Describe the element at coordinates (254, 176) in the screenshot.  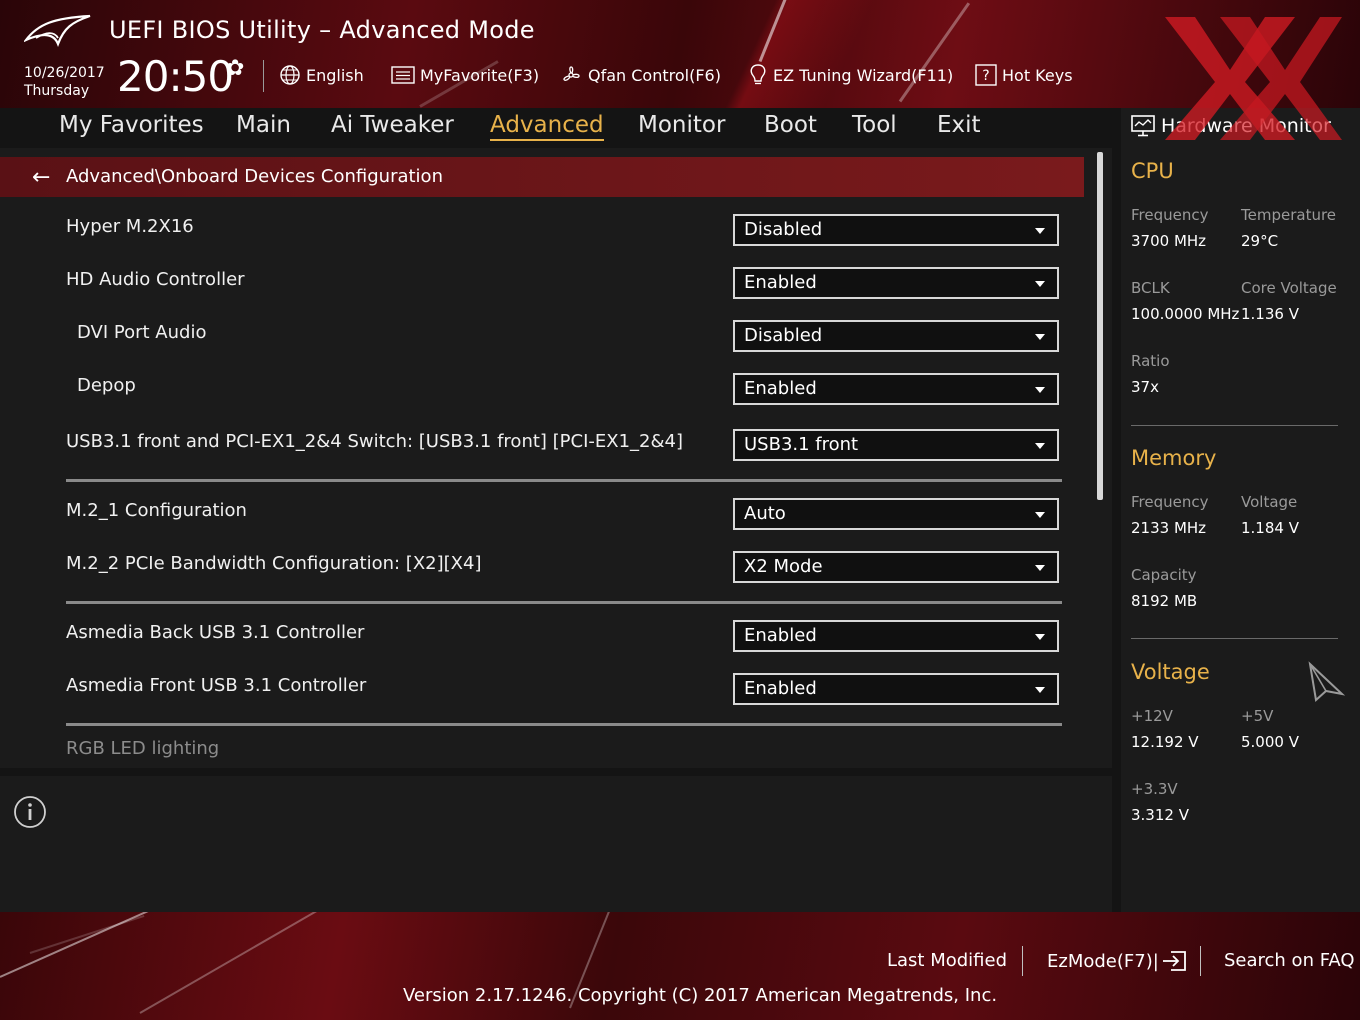
I see `breadcrumb-path: Advanced\Onboard Devices Configuration` at that location.